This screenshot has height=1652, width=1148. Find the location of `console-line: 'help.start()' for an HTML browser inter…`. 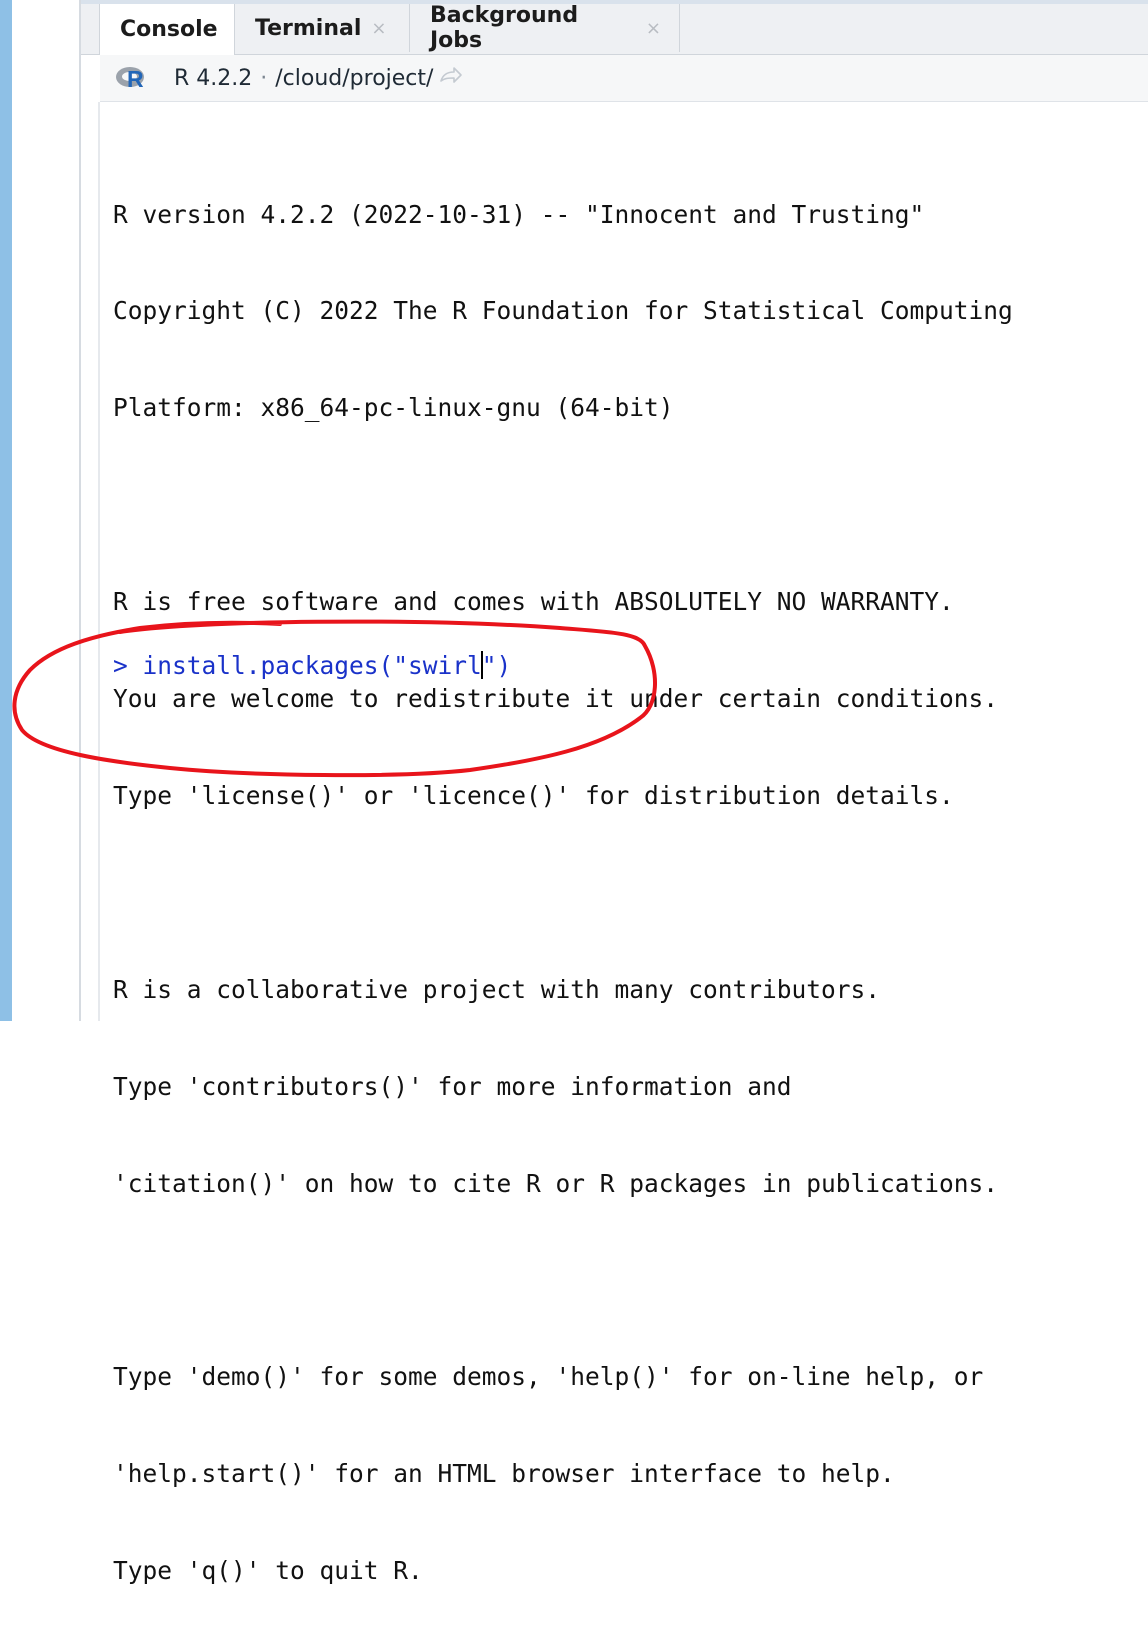

console-line: 'help.start()' for an HTML browser inter… is located at coordinates (504, 1474).